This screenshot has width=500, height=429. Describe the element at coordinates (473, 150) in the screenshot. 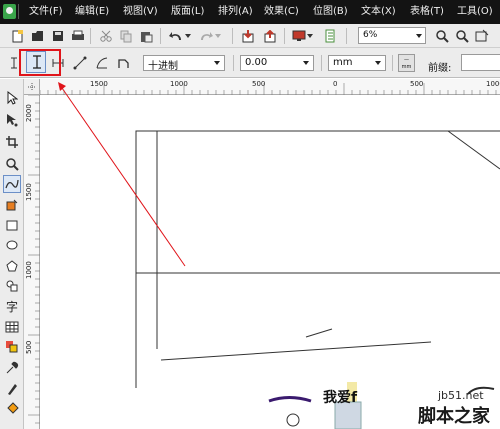

I see `drawing-line-diagonal` at that location.